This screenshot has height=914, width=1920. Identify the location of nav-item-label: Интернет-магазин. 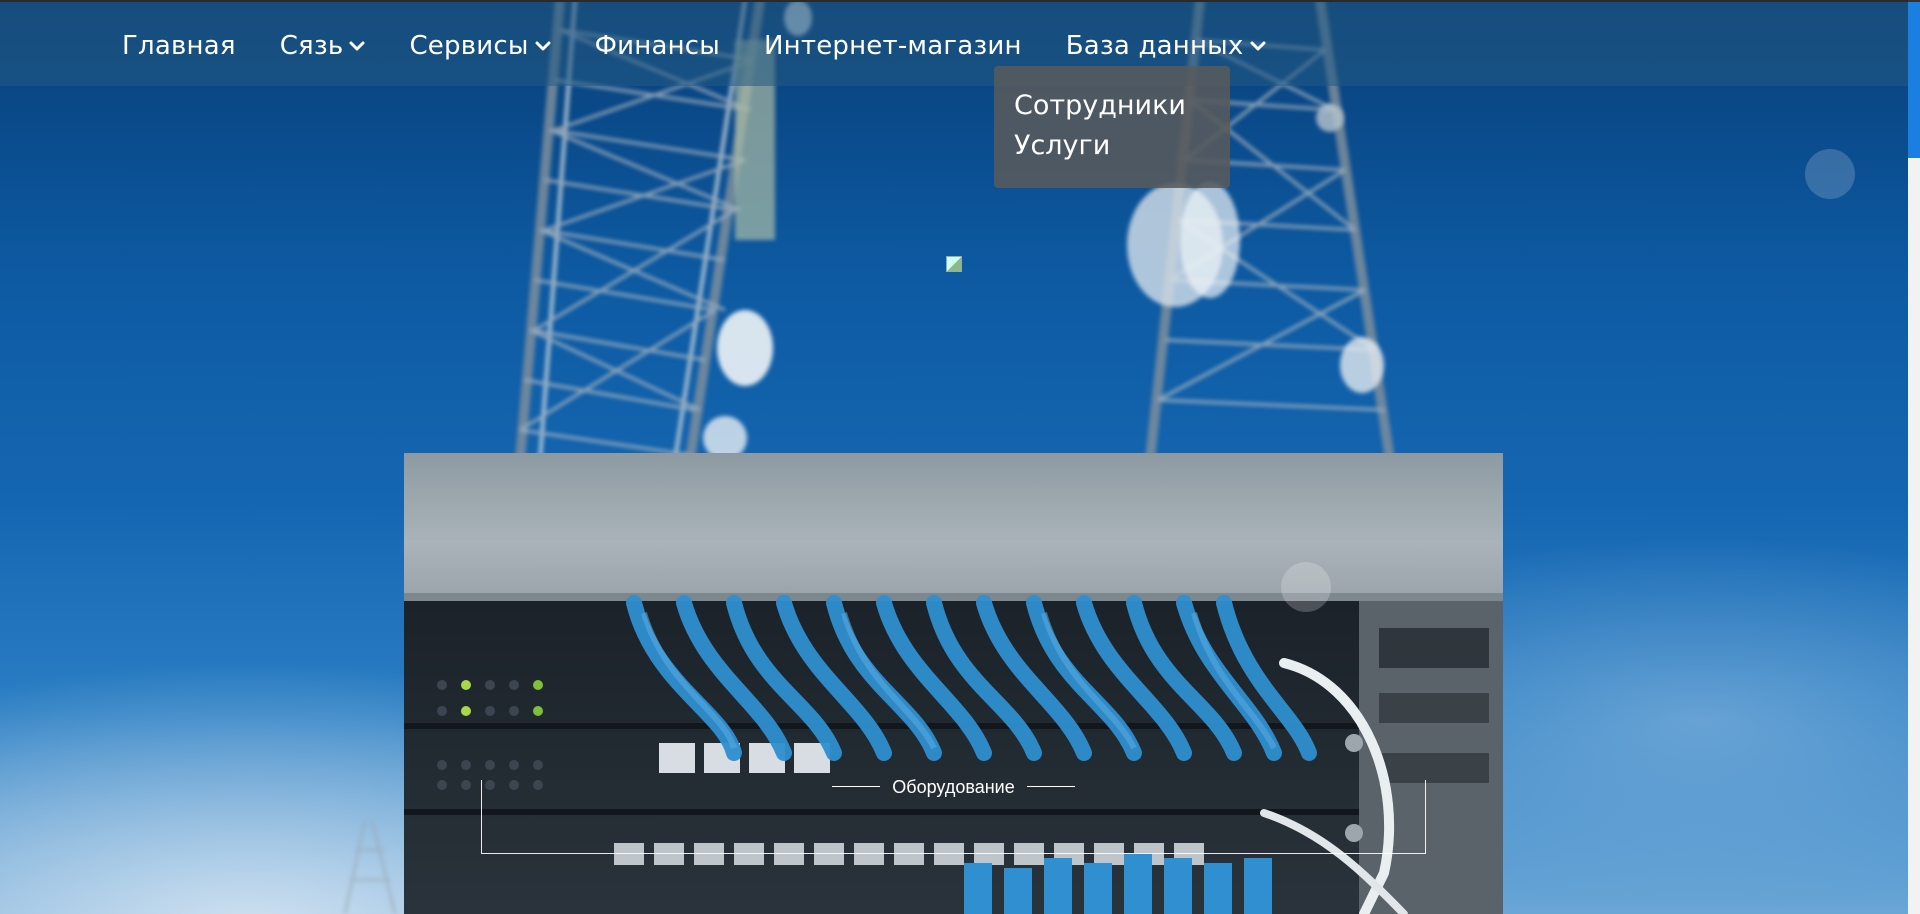
(893, 46).